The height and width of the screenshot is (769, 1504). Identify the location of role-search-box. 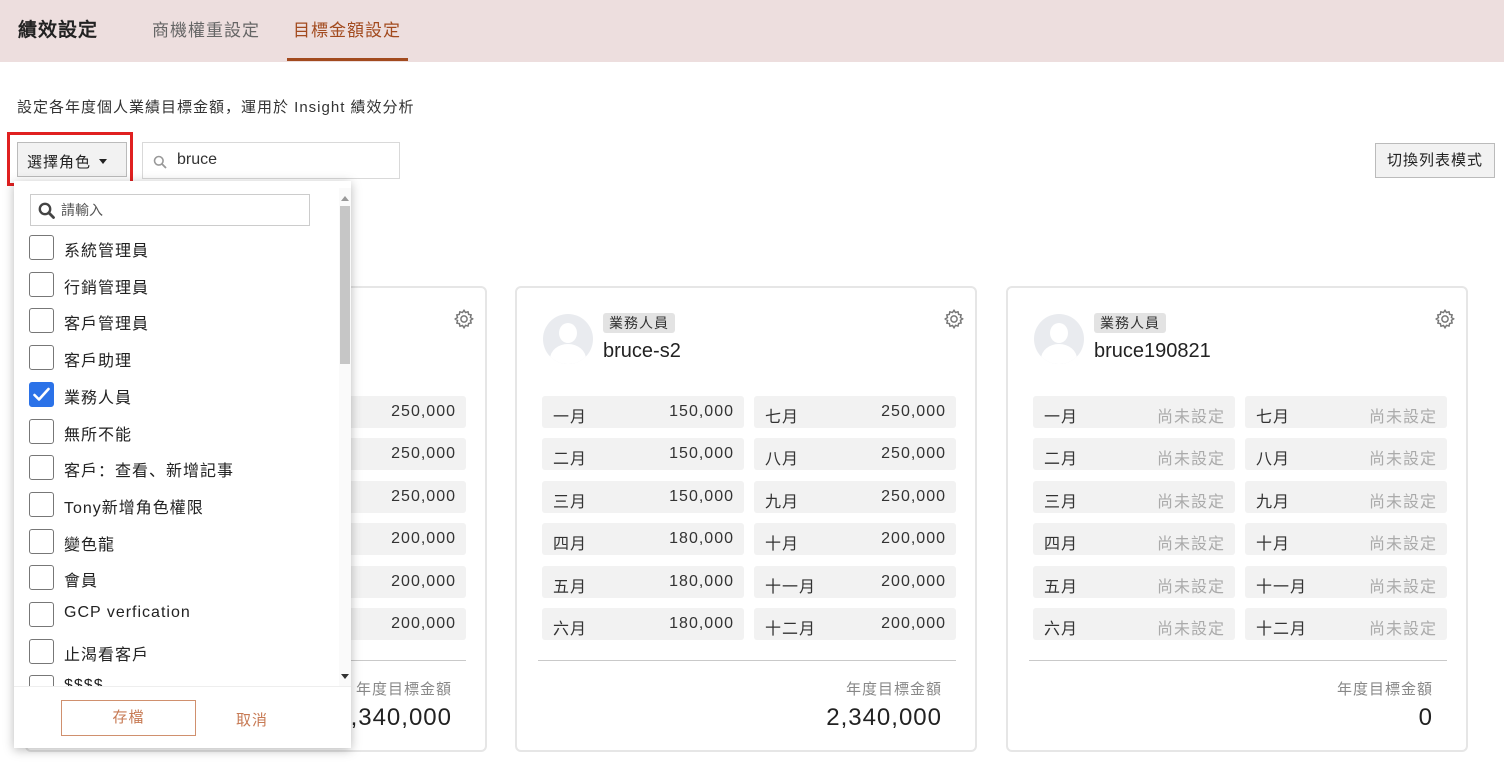
(170, 210).